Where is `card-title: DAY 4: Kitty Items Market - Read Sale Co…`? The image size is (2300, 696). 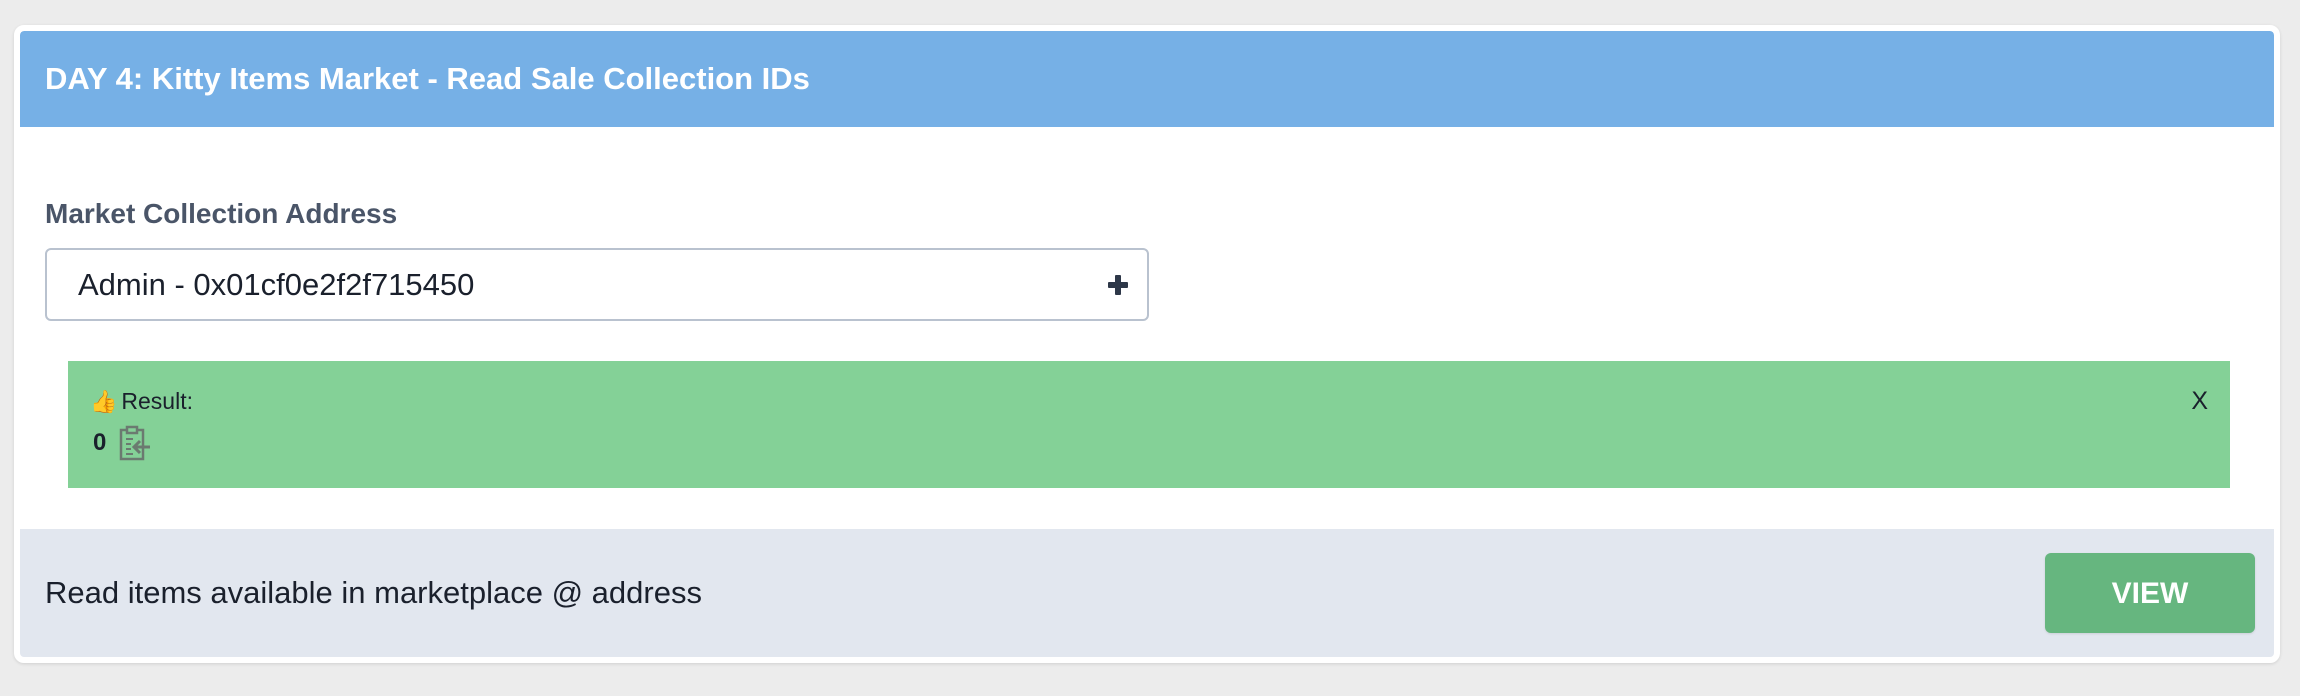 card-title: DAY 4: Kitty Items Market - Read Sale Co… is located at coordinates (1147, 79).